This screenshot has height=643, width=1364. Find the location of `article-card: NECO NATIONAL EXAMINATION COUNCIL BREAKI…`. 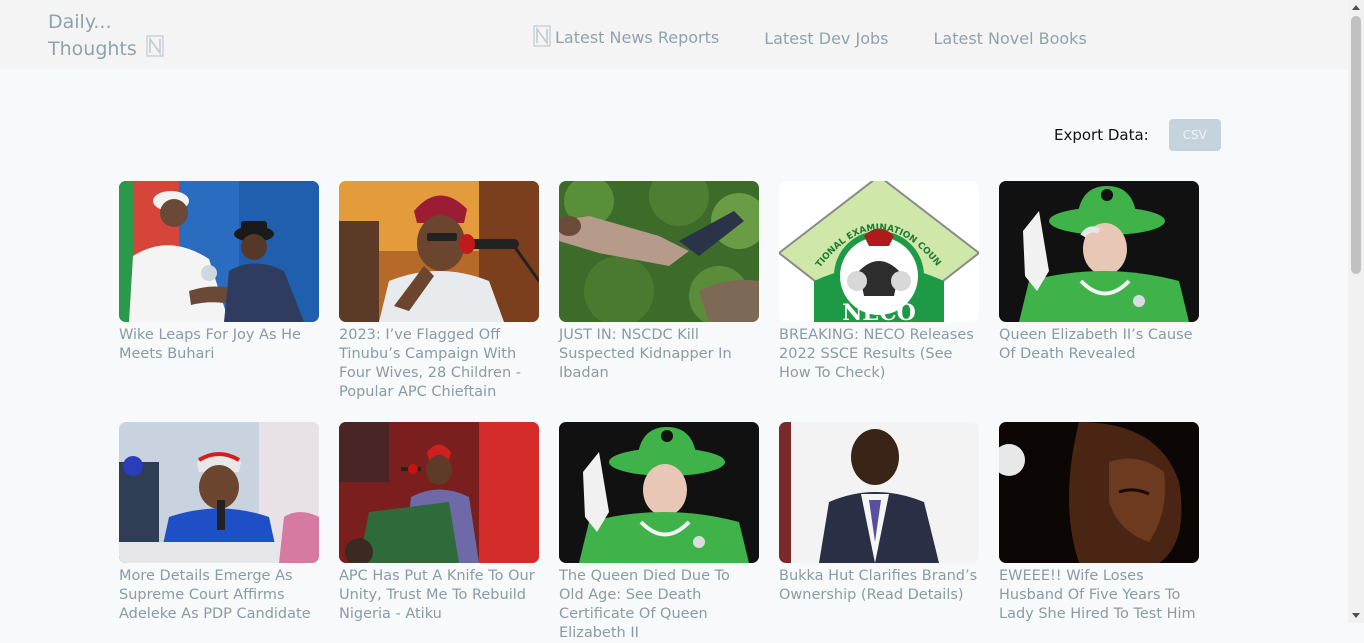

article-card: NECO NATIONAL EXAMINATION COUNCIL BREAKI… is located at coordinates (879, 282).